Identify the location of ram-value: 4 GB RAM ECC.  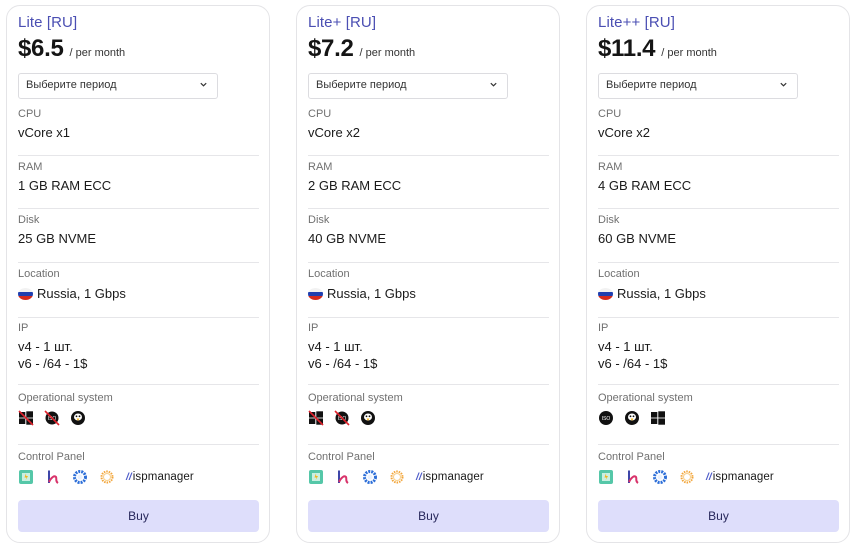
(645, 185).